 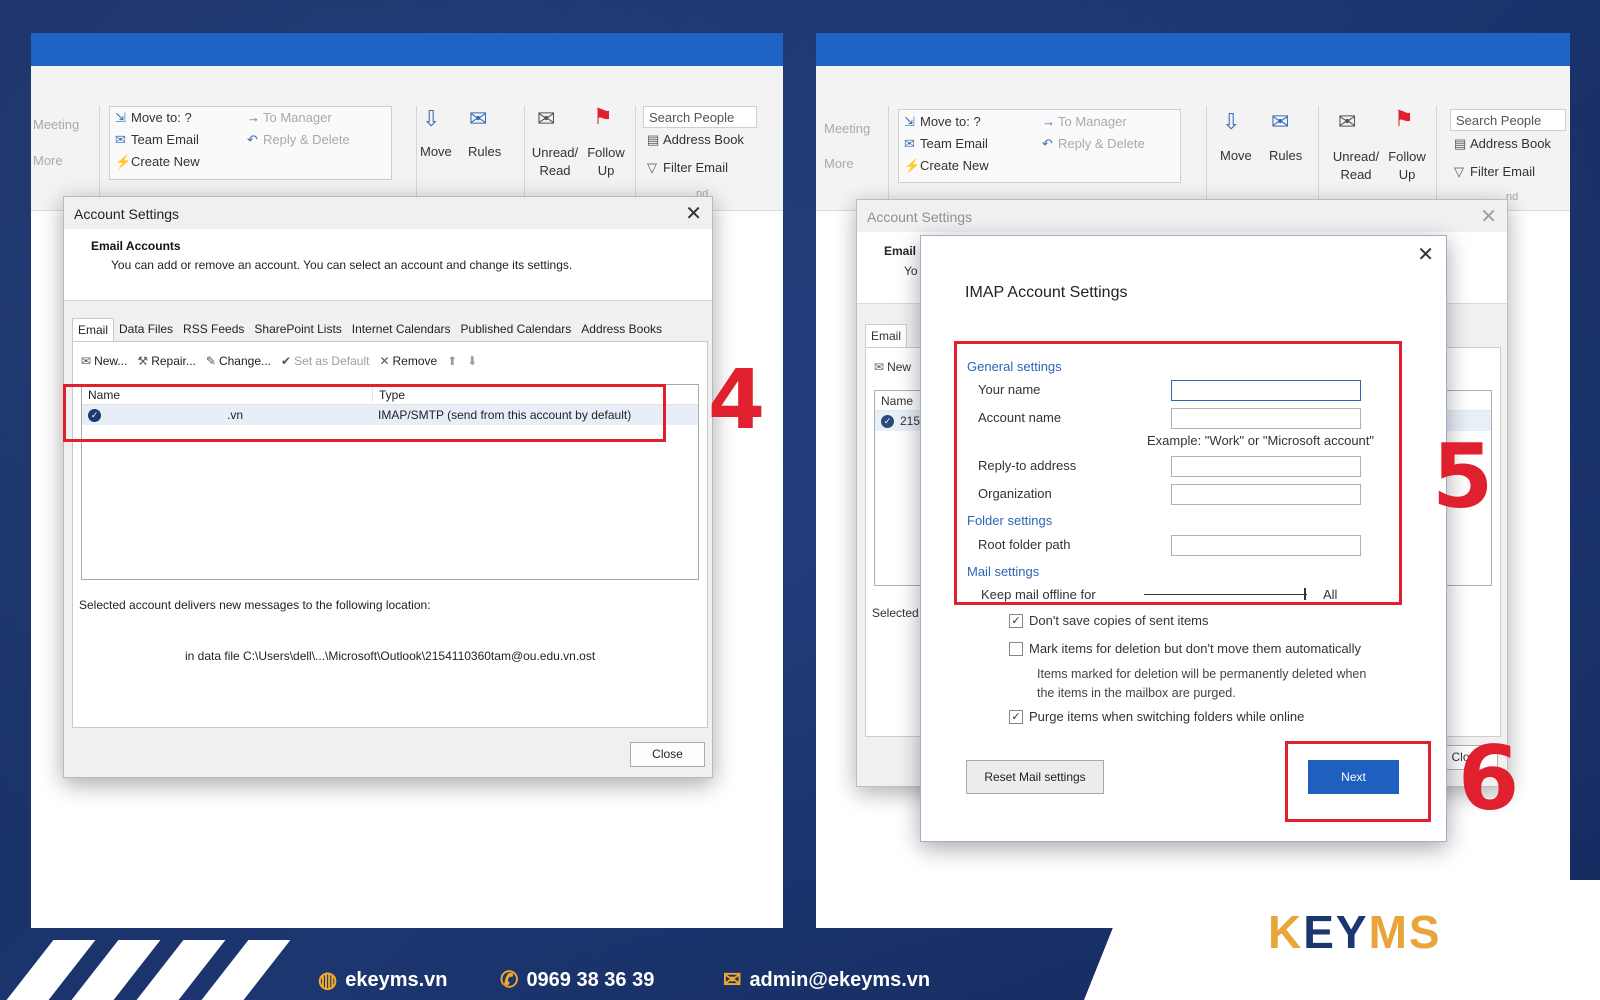 What do you see at coordinates (401, 329) in the screenshot?
I see `tab-internet-calendars: Internet Calendars` at bounding box center [401, 329].